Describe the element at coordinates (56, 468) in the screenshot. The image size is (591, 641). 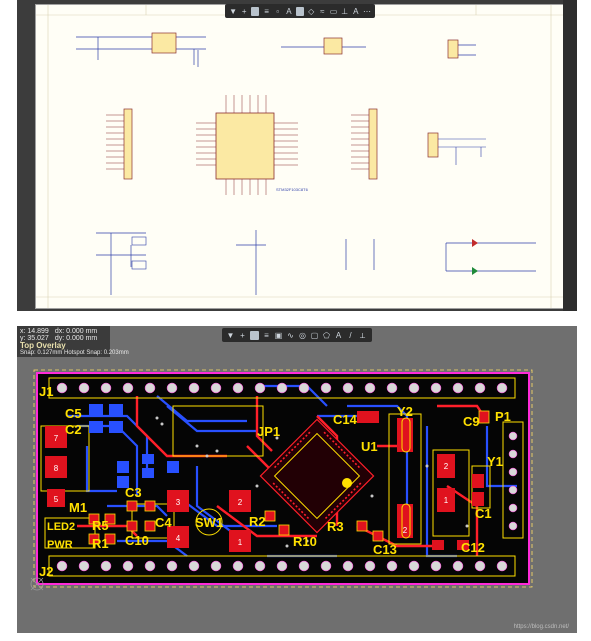
I see `pad-number: 8` at that location.